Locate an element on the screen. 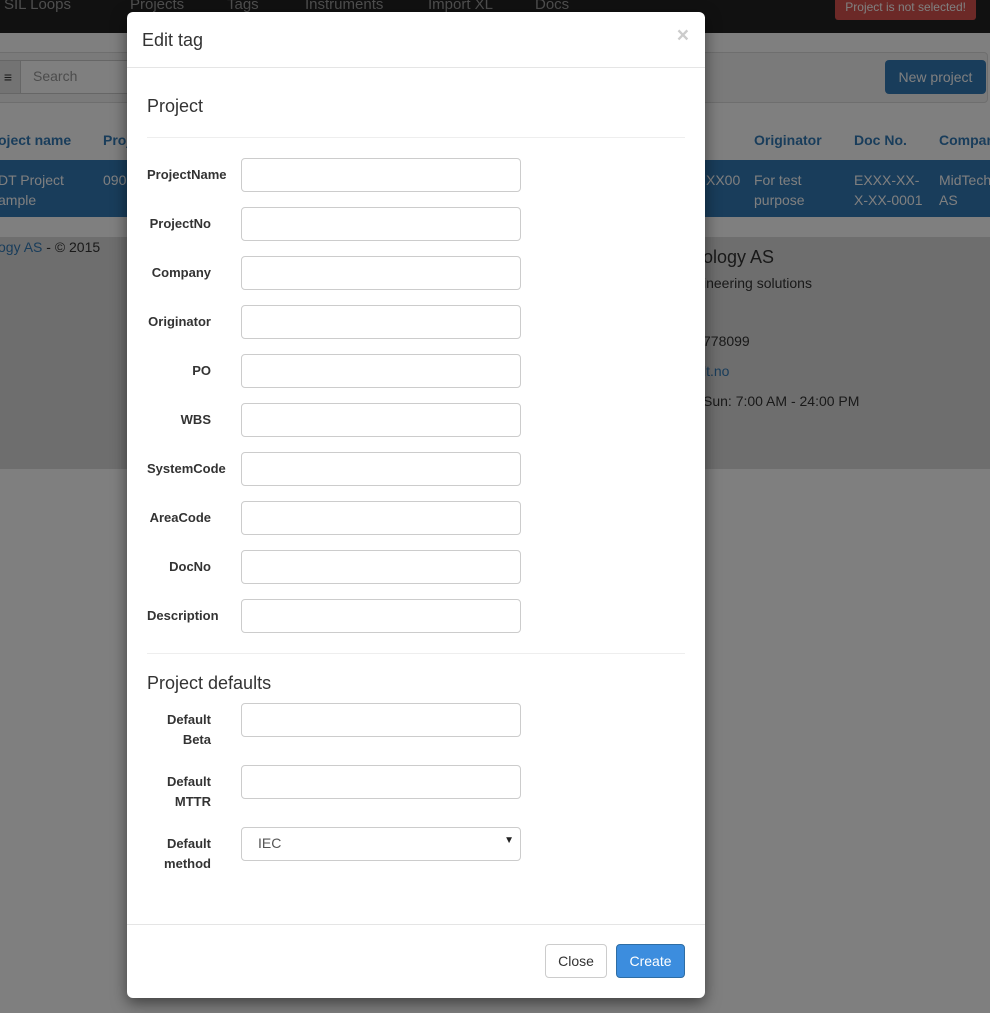 The image size is (990, 1013). label-default-beta: Default Beta is located at coordinates (188, 729).